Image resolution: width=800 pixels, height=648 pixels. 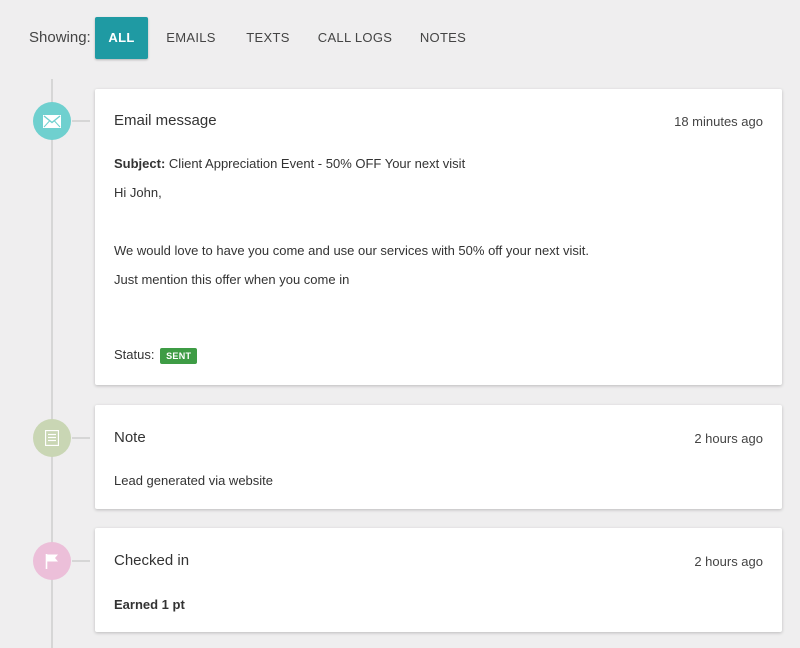 I want to click on card-title: Checked in, so click(x=152, y=560).